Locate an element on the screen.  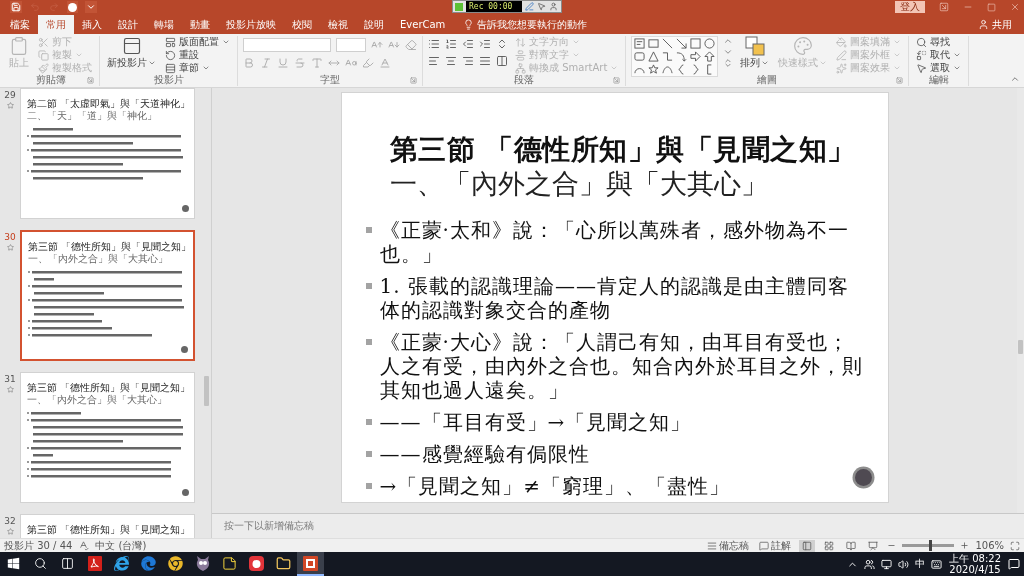
ribbon-options-button is located at coordinates (944, 7).